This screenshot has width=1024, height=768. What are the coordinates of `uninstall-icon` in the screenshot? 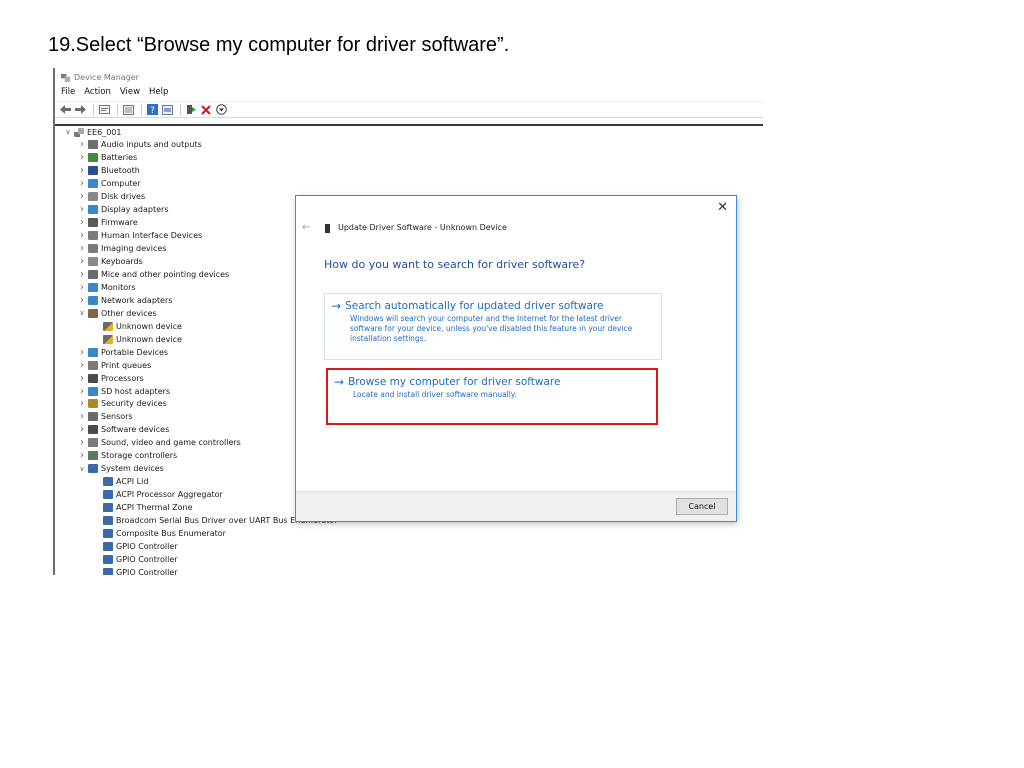 It's located at (206, 110).